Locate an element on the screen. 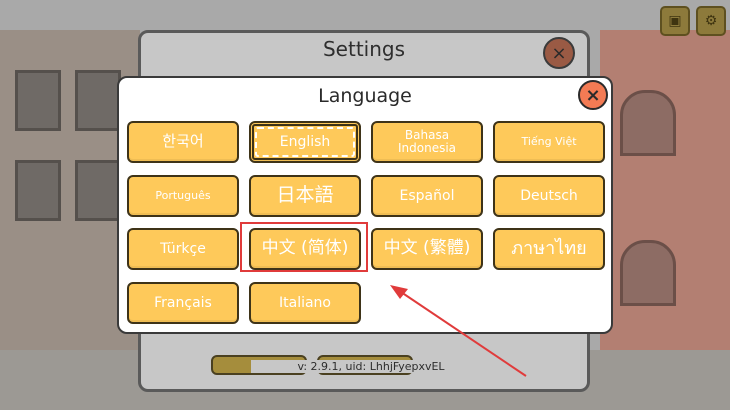  arrow-shaft is located at coordinates (462, 333).